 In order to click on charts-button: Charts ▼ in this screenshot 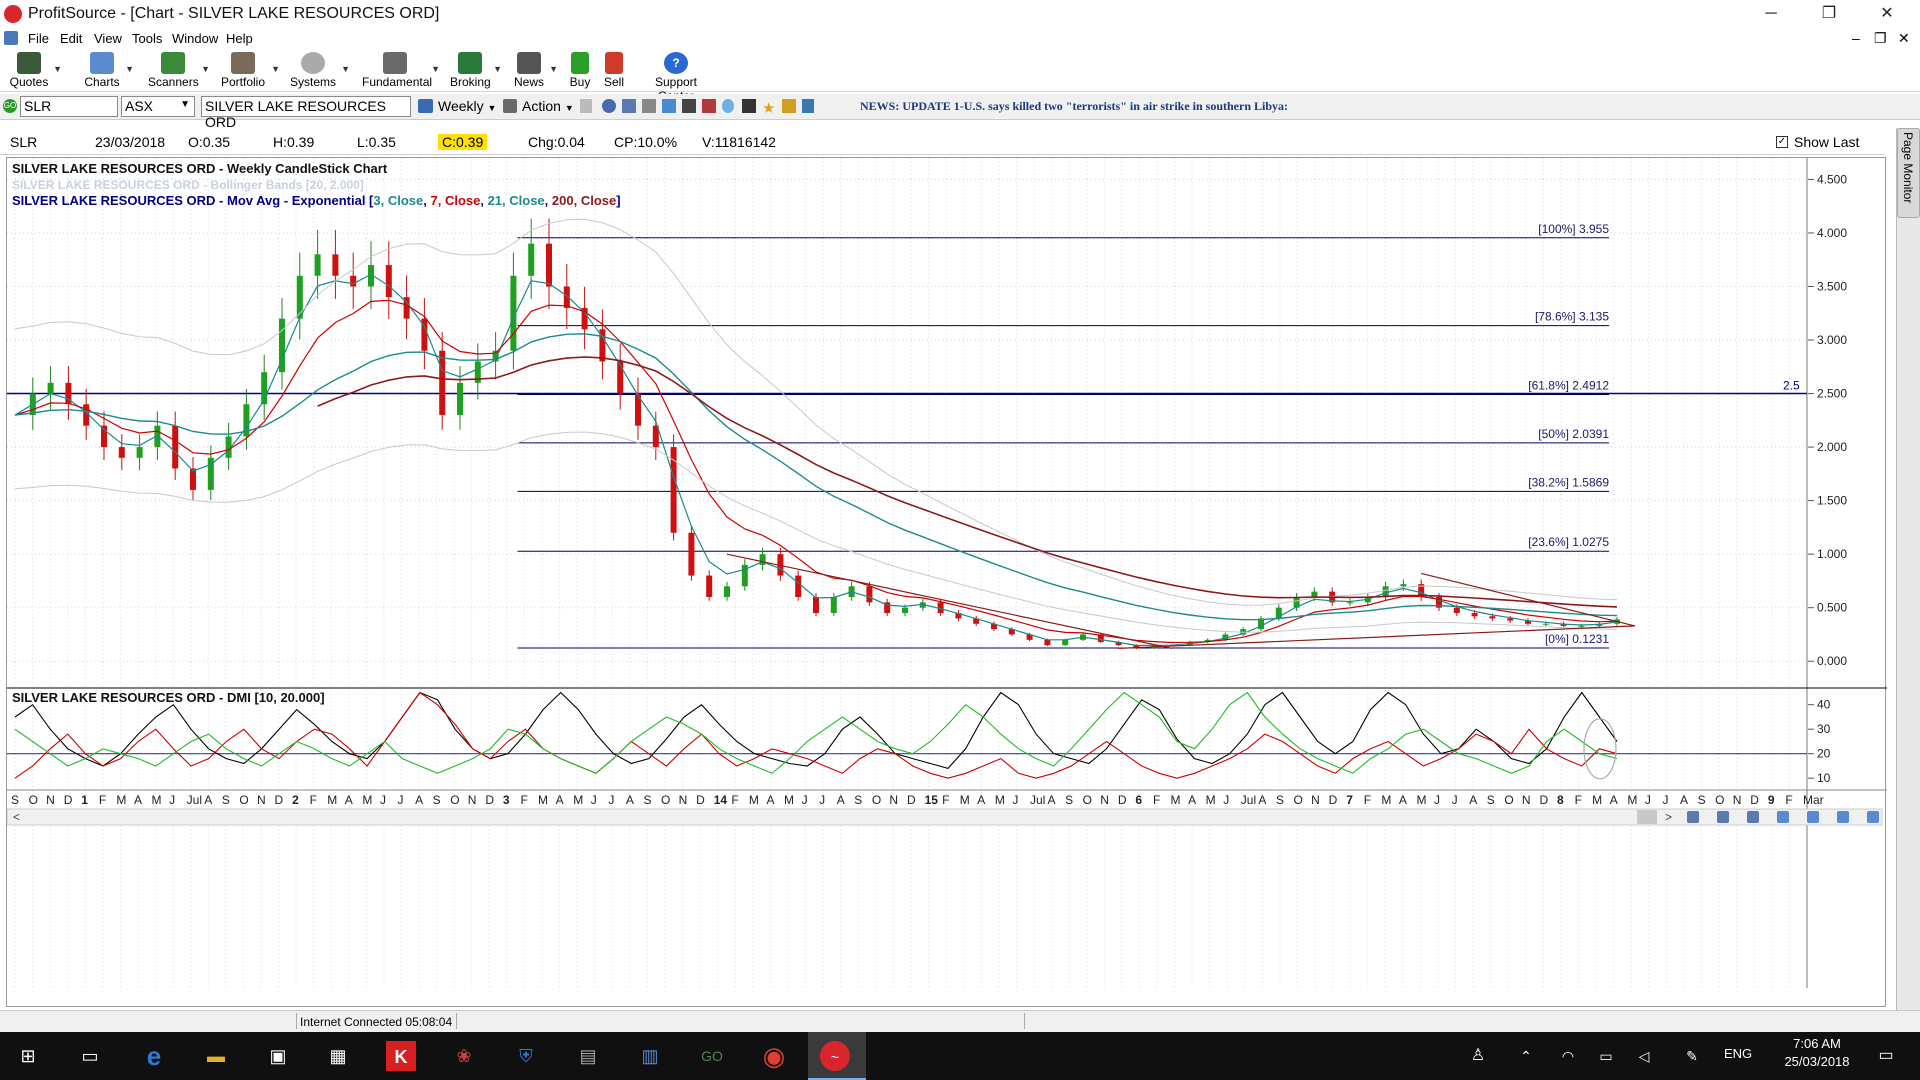, I will do `click(108, 71)`.